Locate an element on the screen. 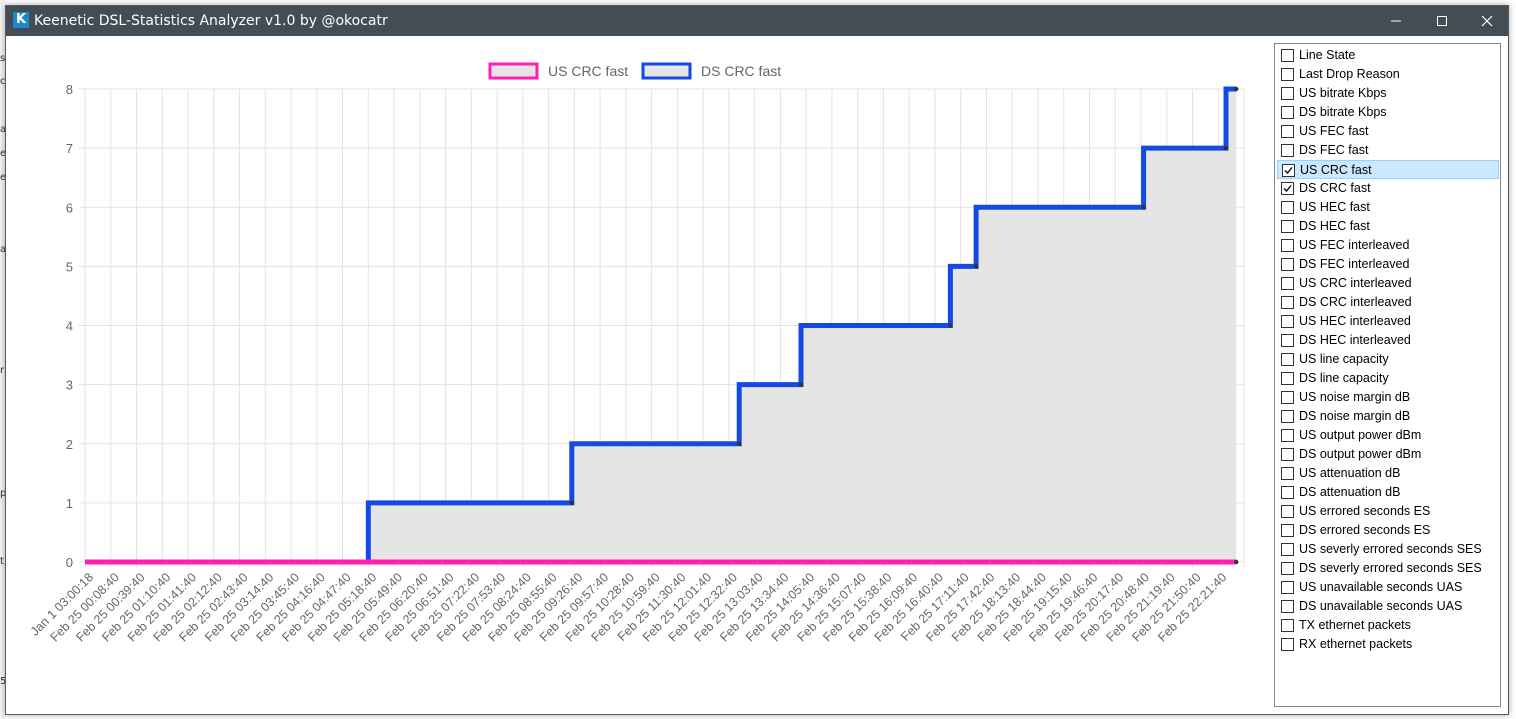  series-list-item: DS unavailable seconds UAS is located at coordinates (1388, 606).